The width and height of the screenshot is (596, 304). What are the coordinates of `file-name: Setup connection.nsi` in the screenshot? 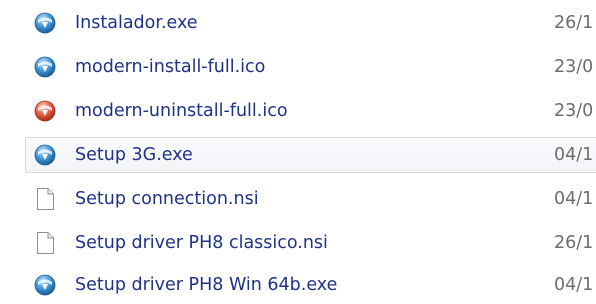 It's located at (167, 199).